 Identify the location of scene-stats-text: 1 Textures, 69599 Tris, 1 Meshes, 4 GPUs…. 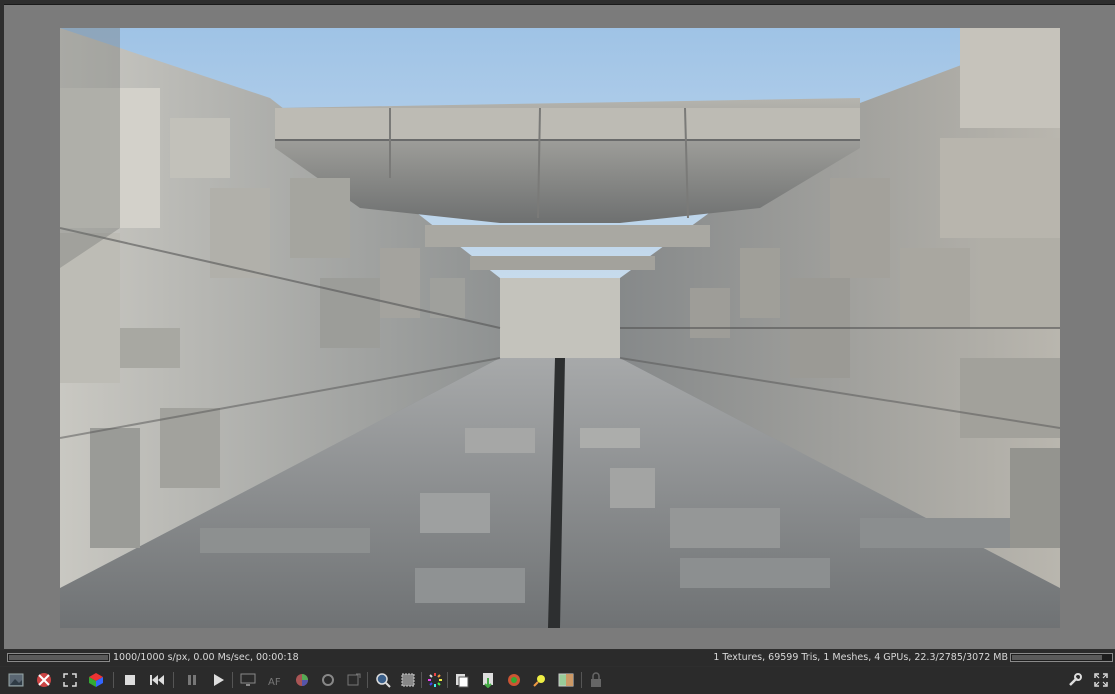
(860, 657).